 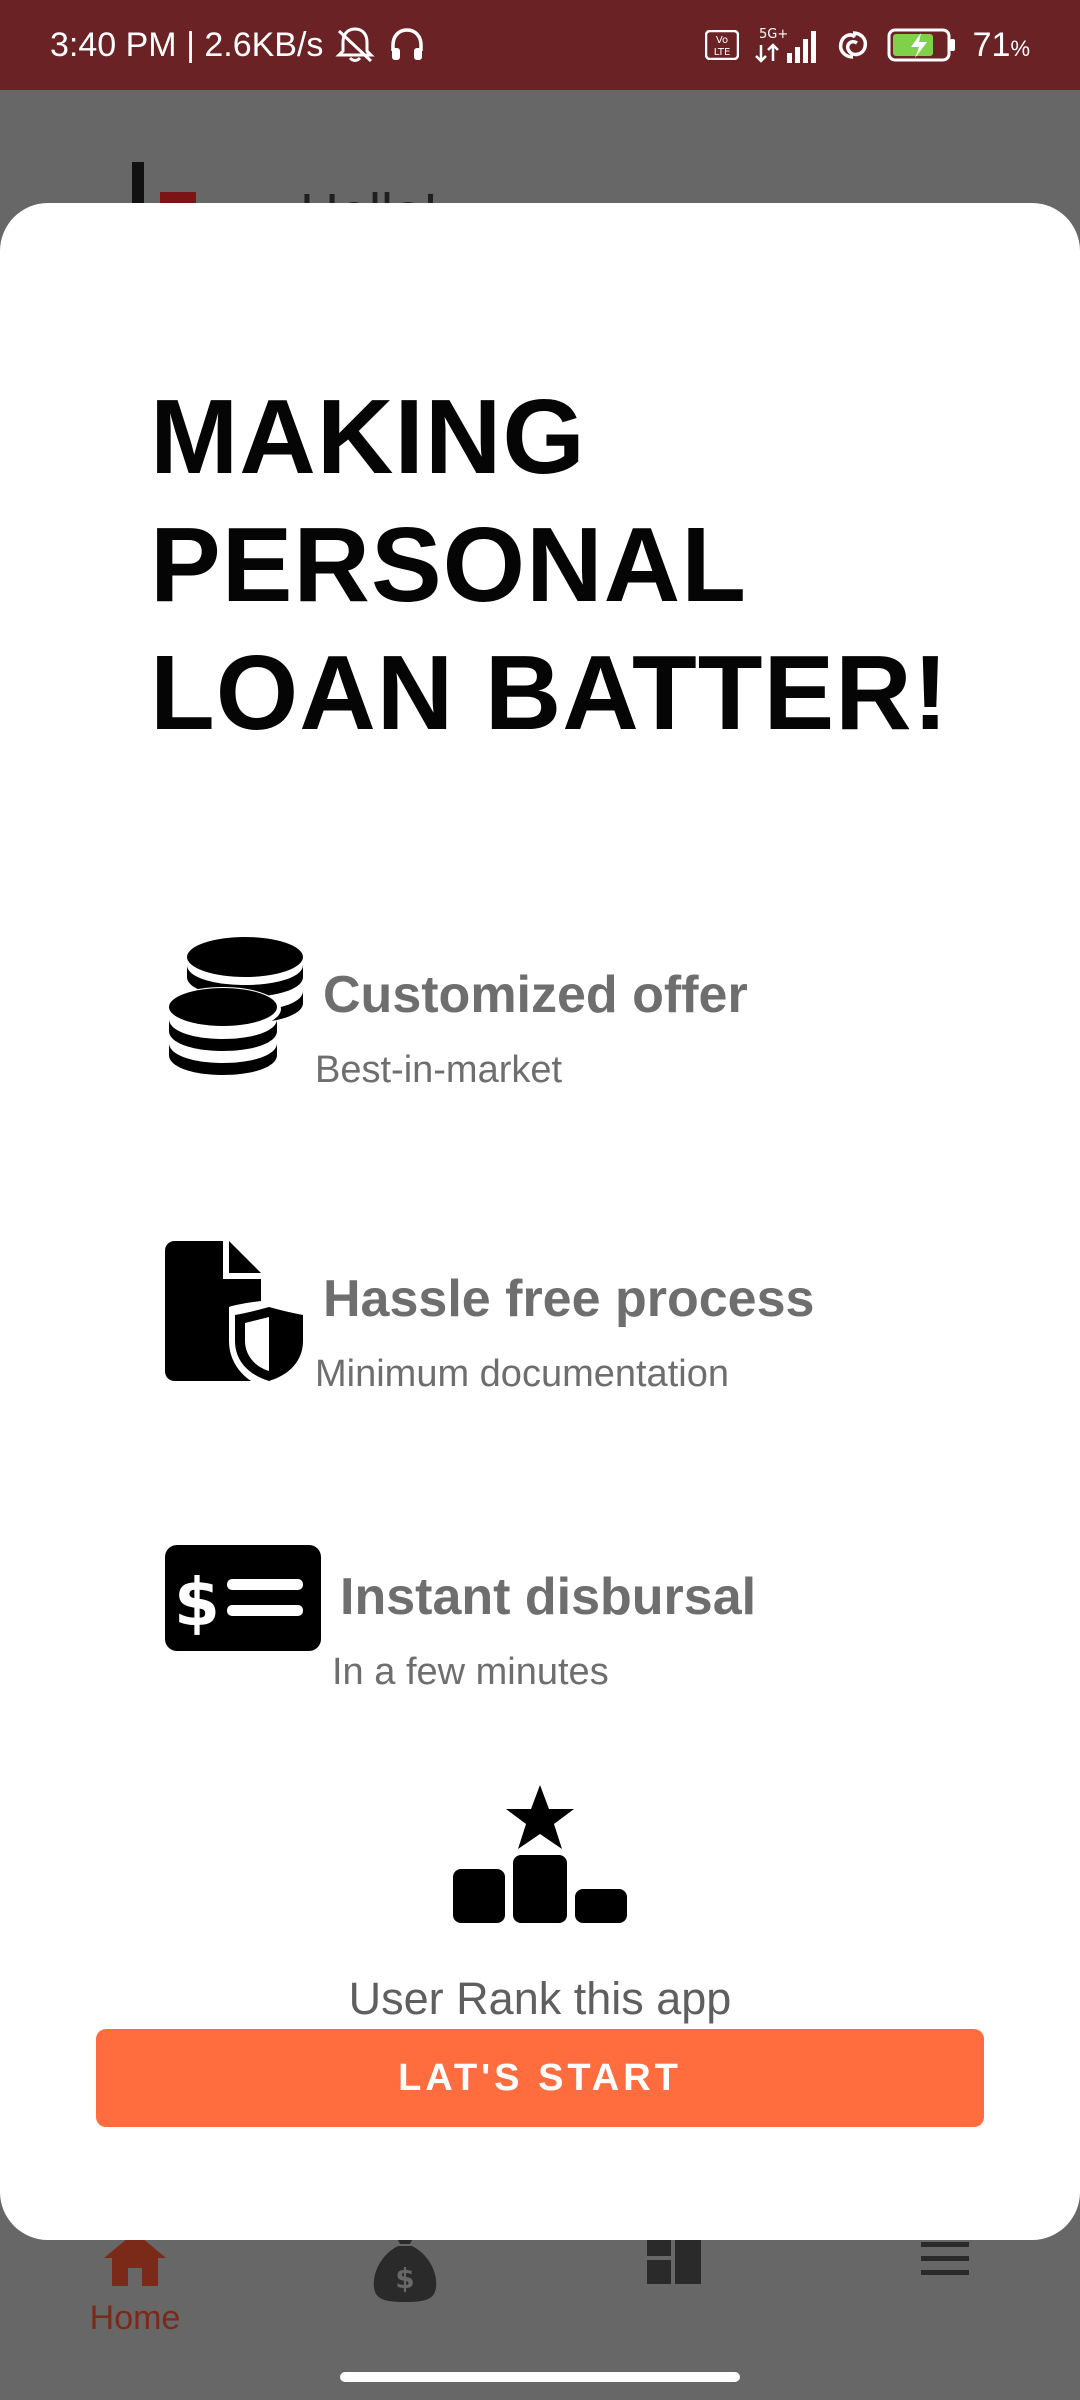 I want to click on headline-line-3: LOAN BATTER!, so click(x=550, y=693).